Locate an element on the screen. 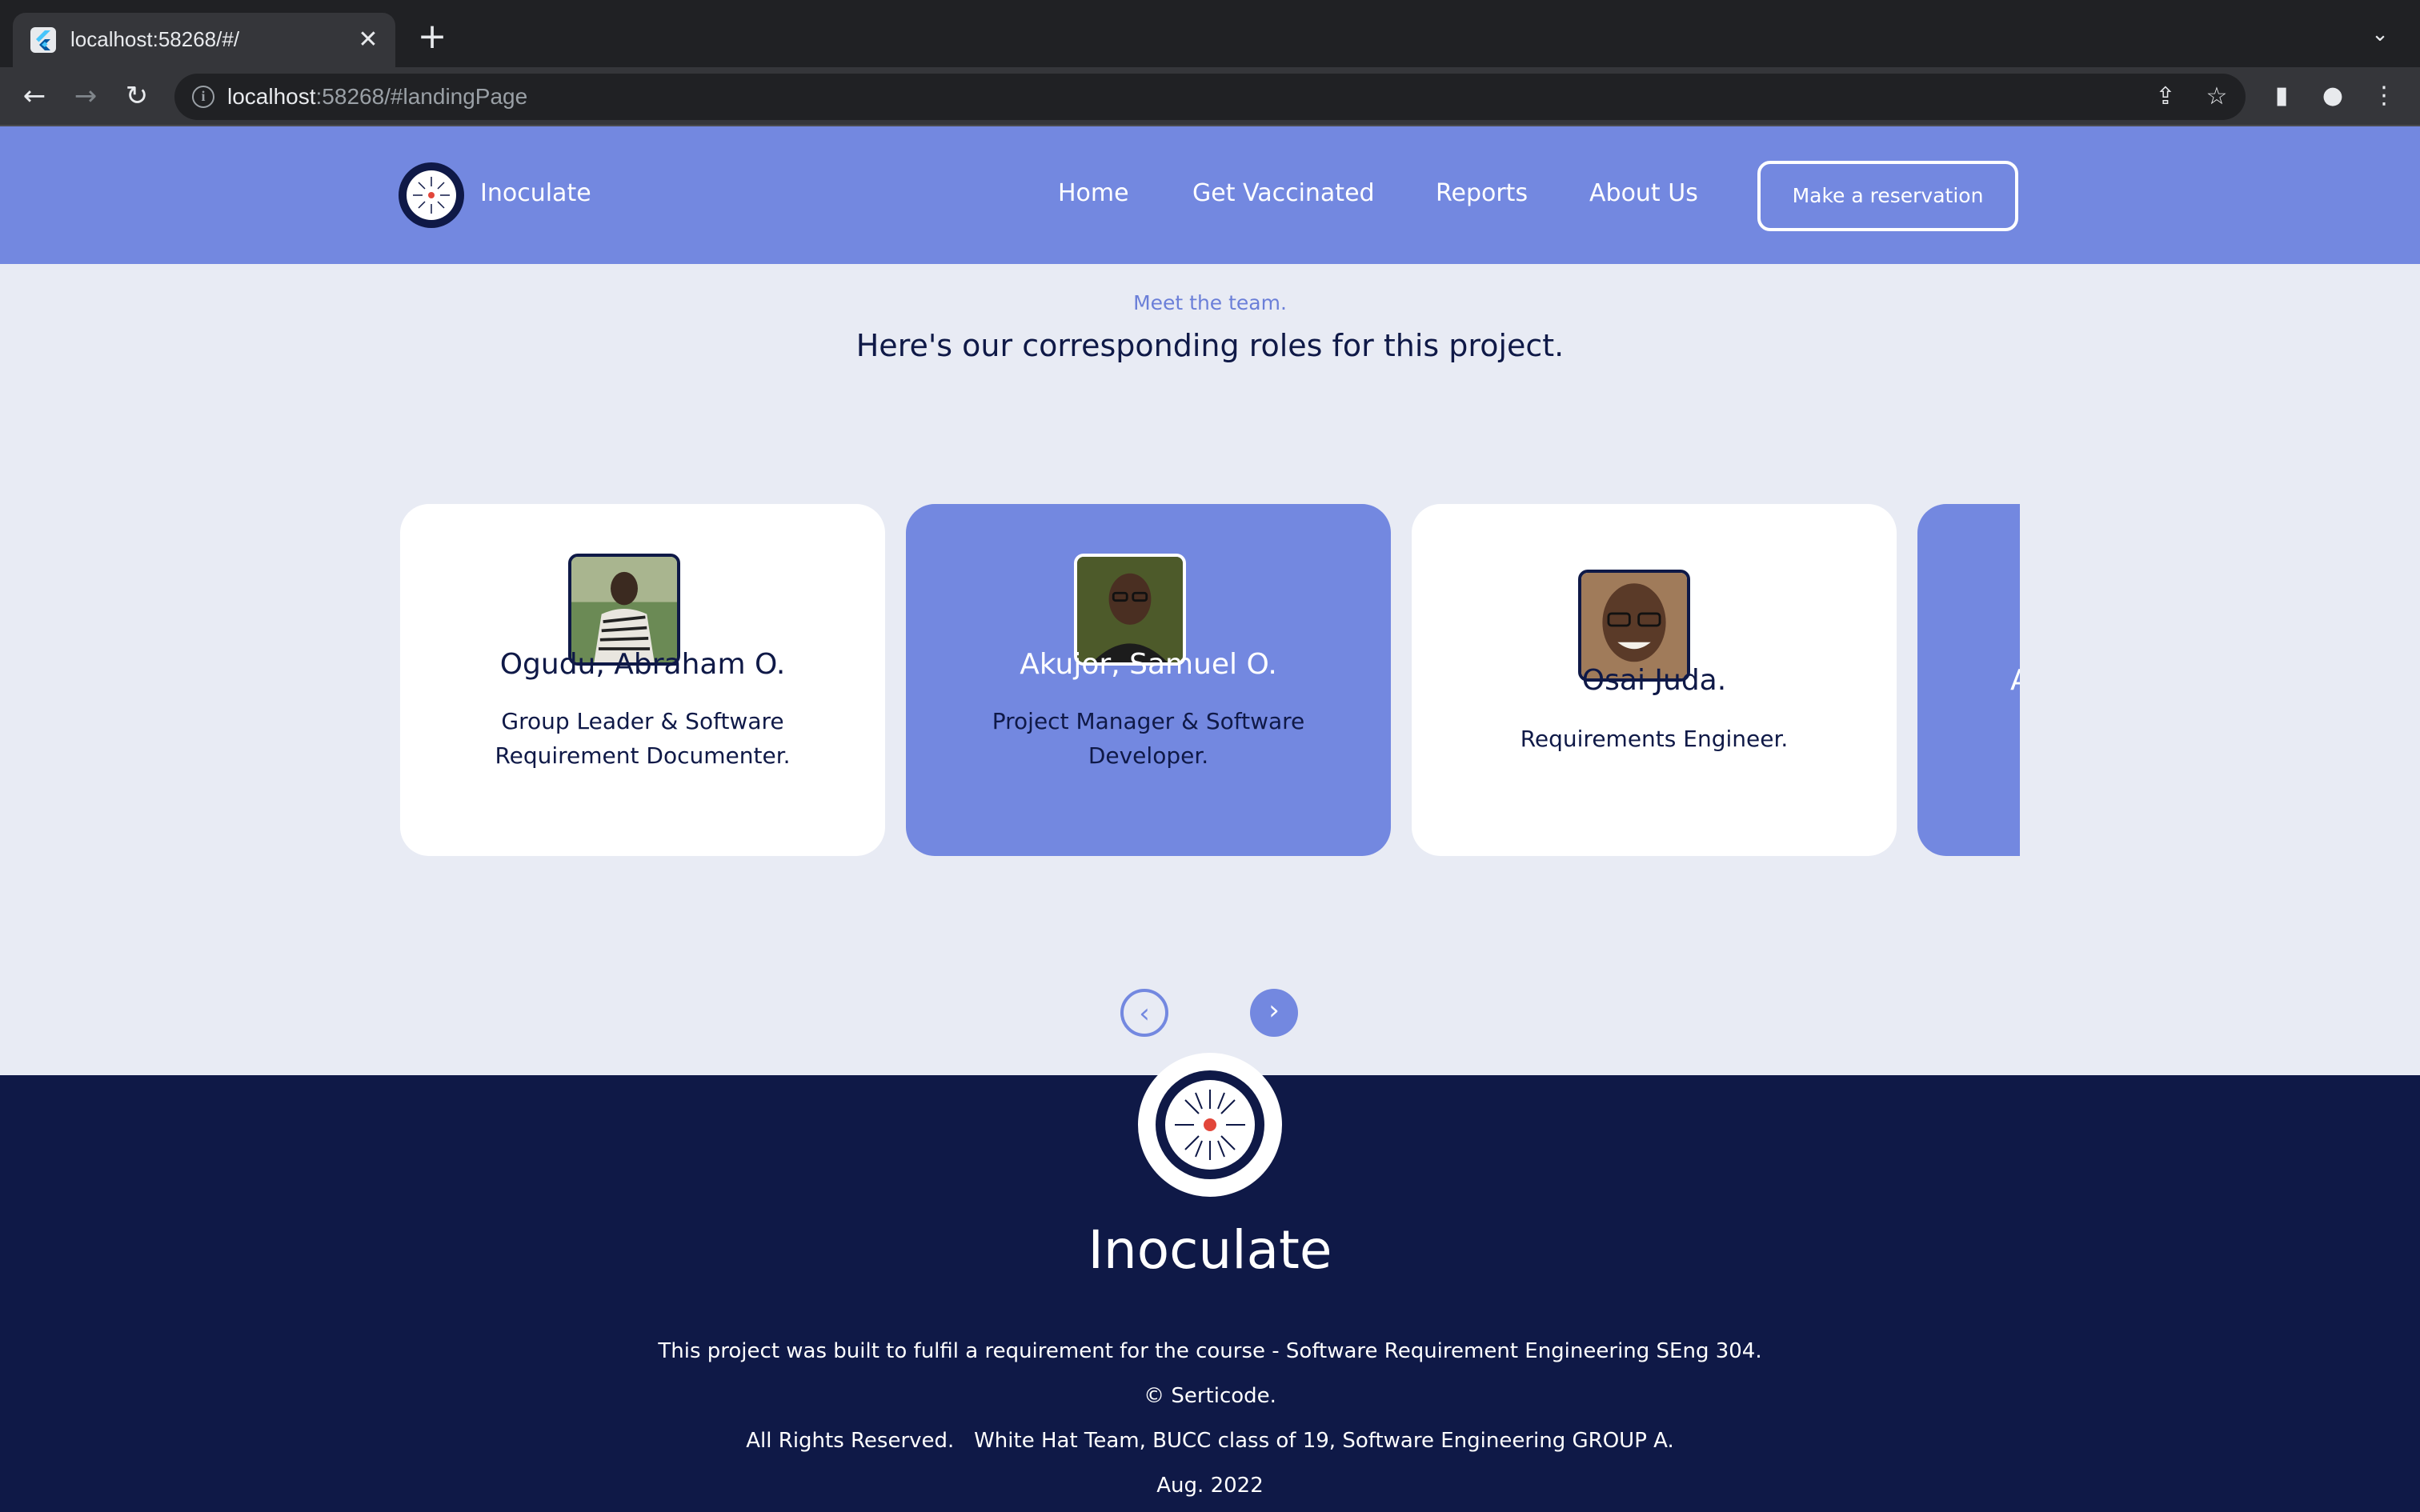 This screenshot has width=2420, height=1512. address-bar: i localhost:58268/#landingPage ⇪ ☆ is located at coordinates (1210, 97).